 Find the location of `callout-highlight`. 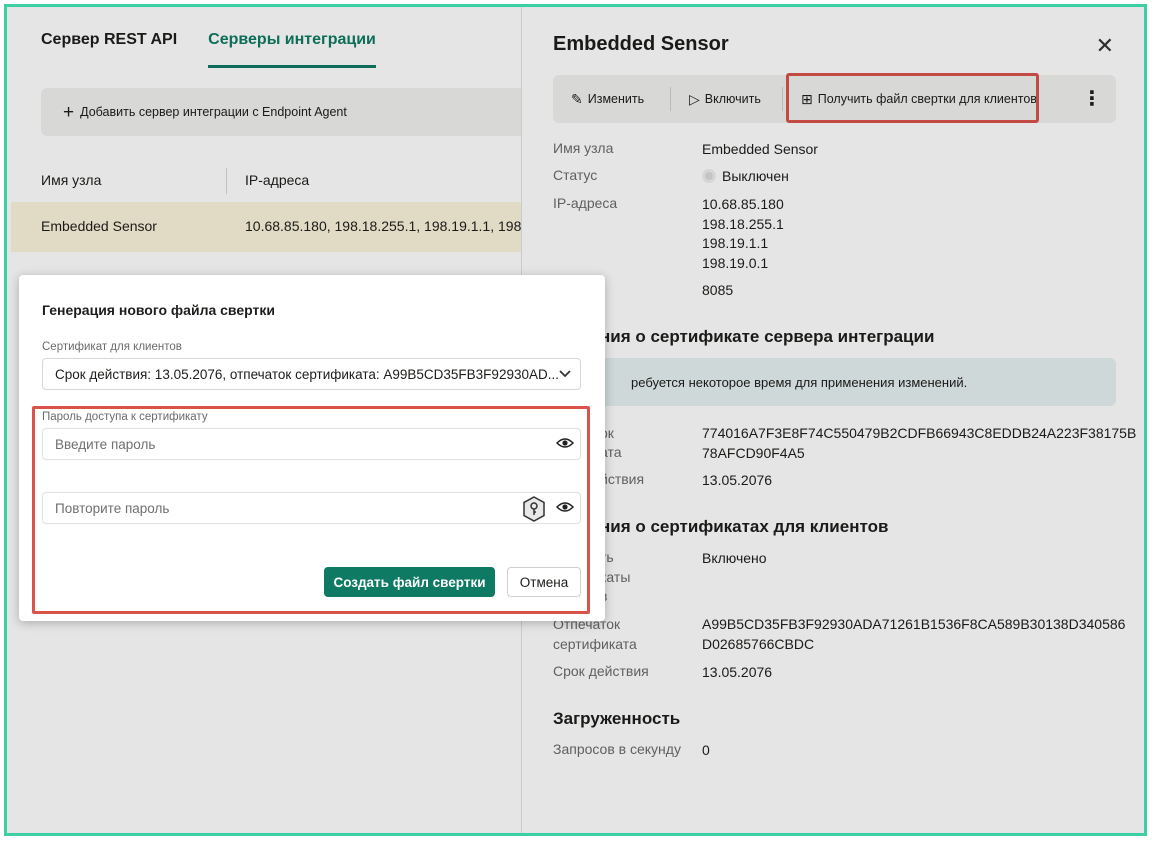

callout-highlight is located at coordinates (311, 510).